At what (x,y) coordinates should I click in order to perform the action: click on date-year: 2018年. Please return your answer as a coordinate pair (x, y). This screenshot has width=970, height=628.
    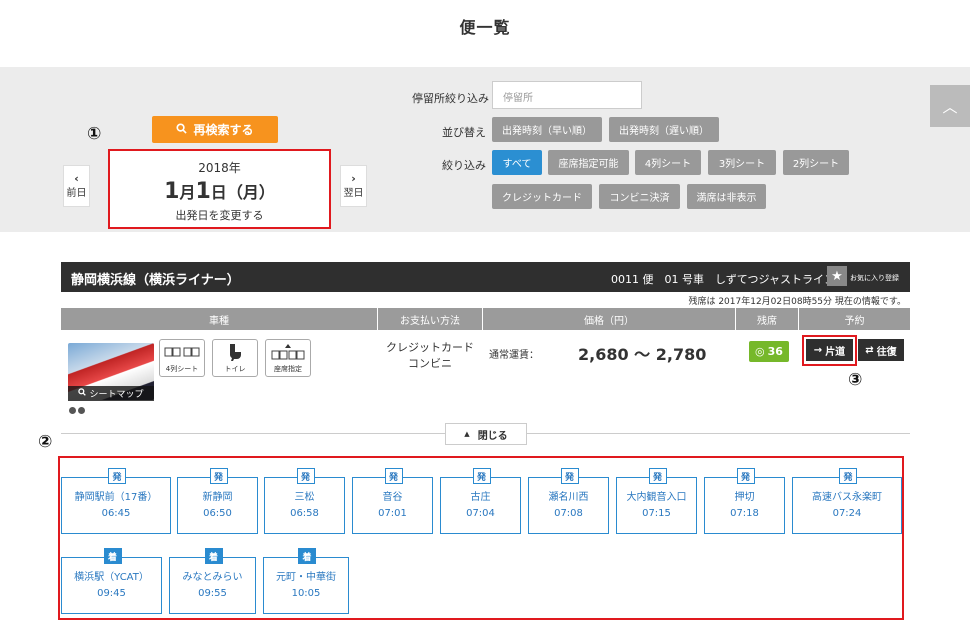
    Looking at the image, I should click on (219, 168).